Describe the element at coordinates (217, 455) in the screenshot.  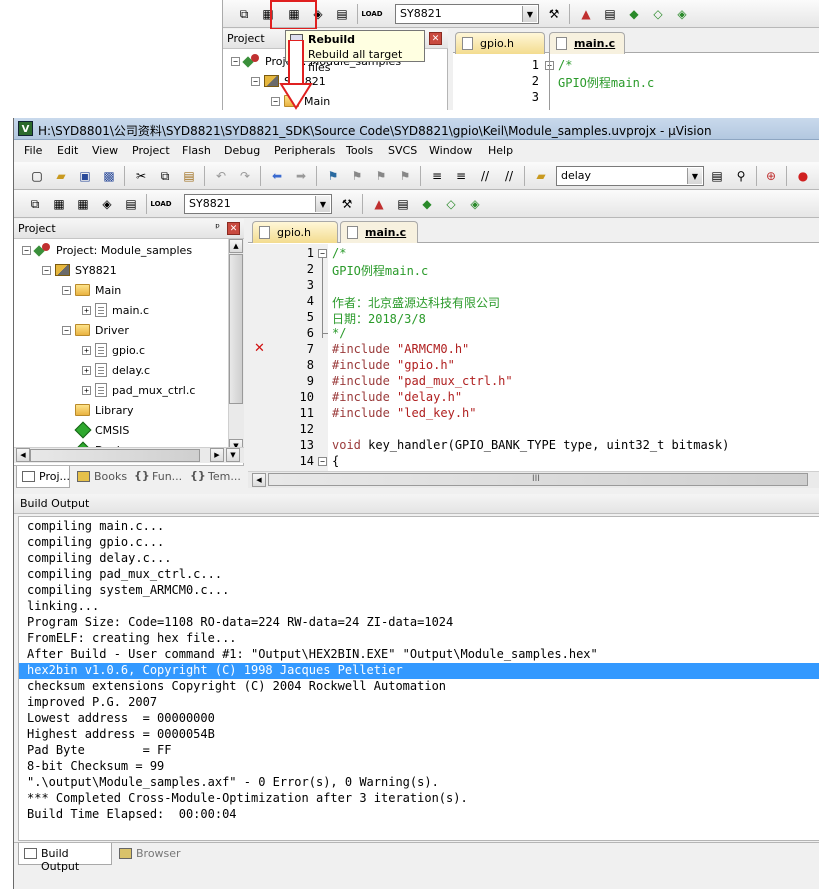
I see `scroll-right-icon: ▶` at that location.